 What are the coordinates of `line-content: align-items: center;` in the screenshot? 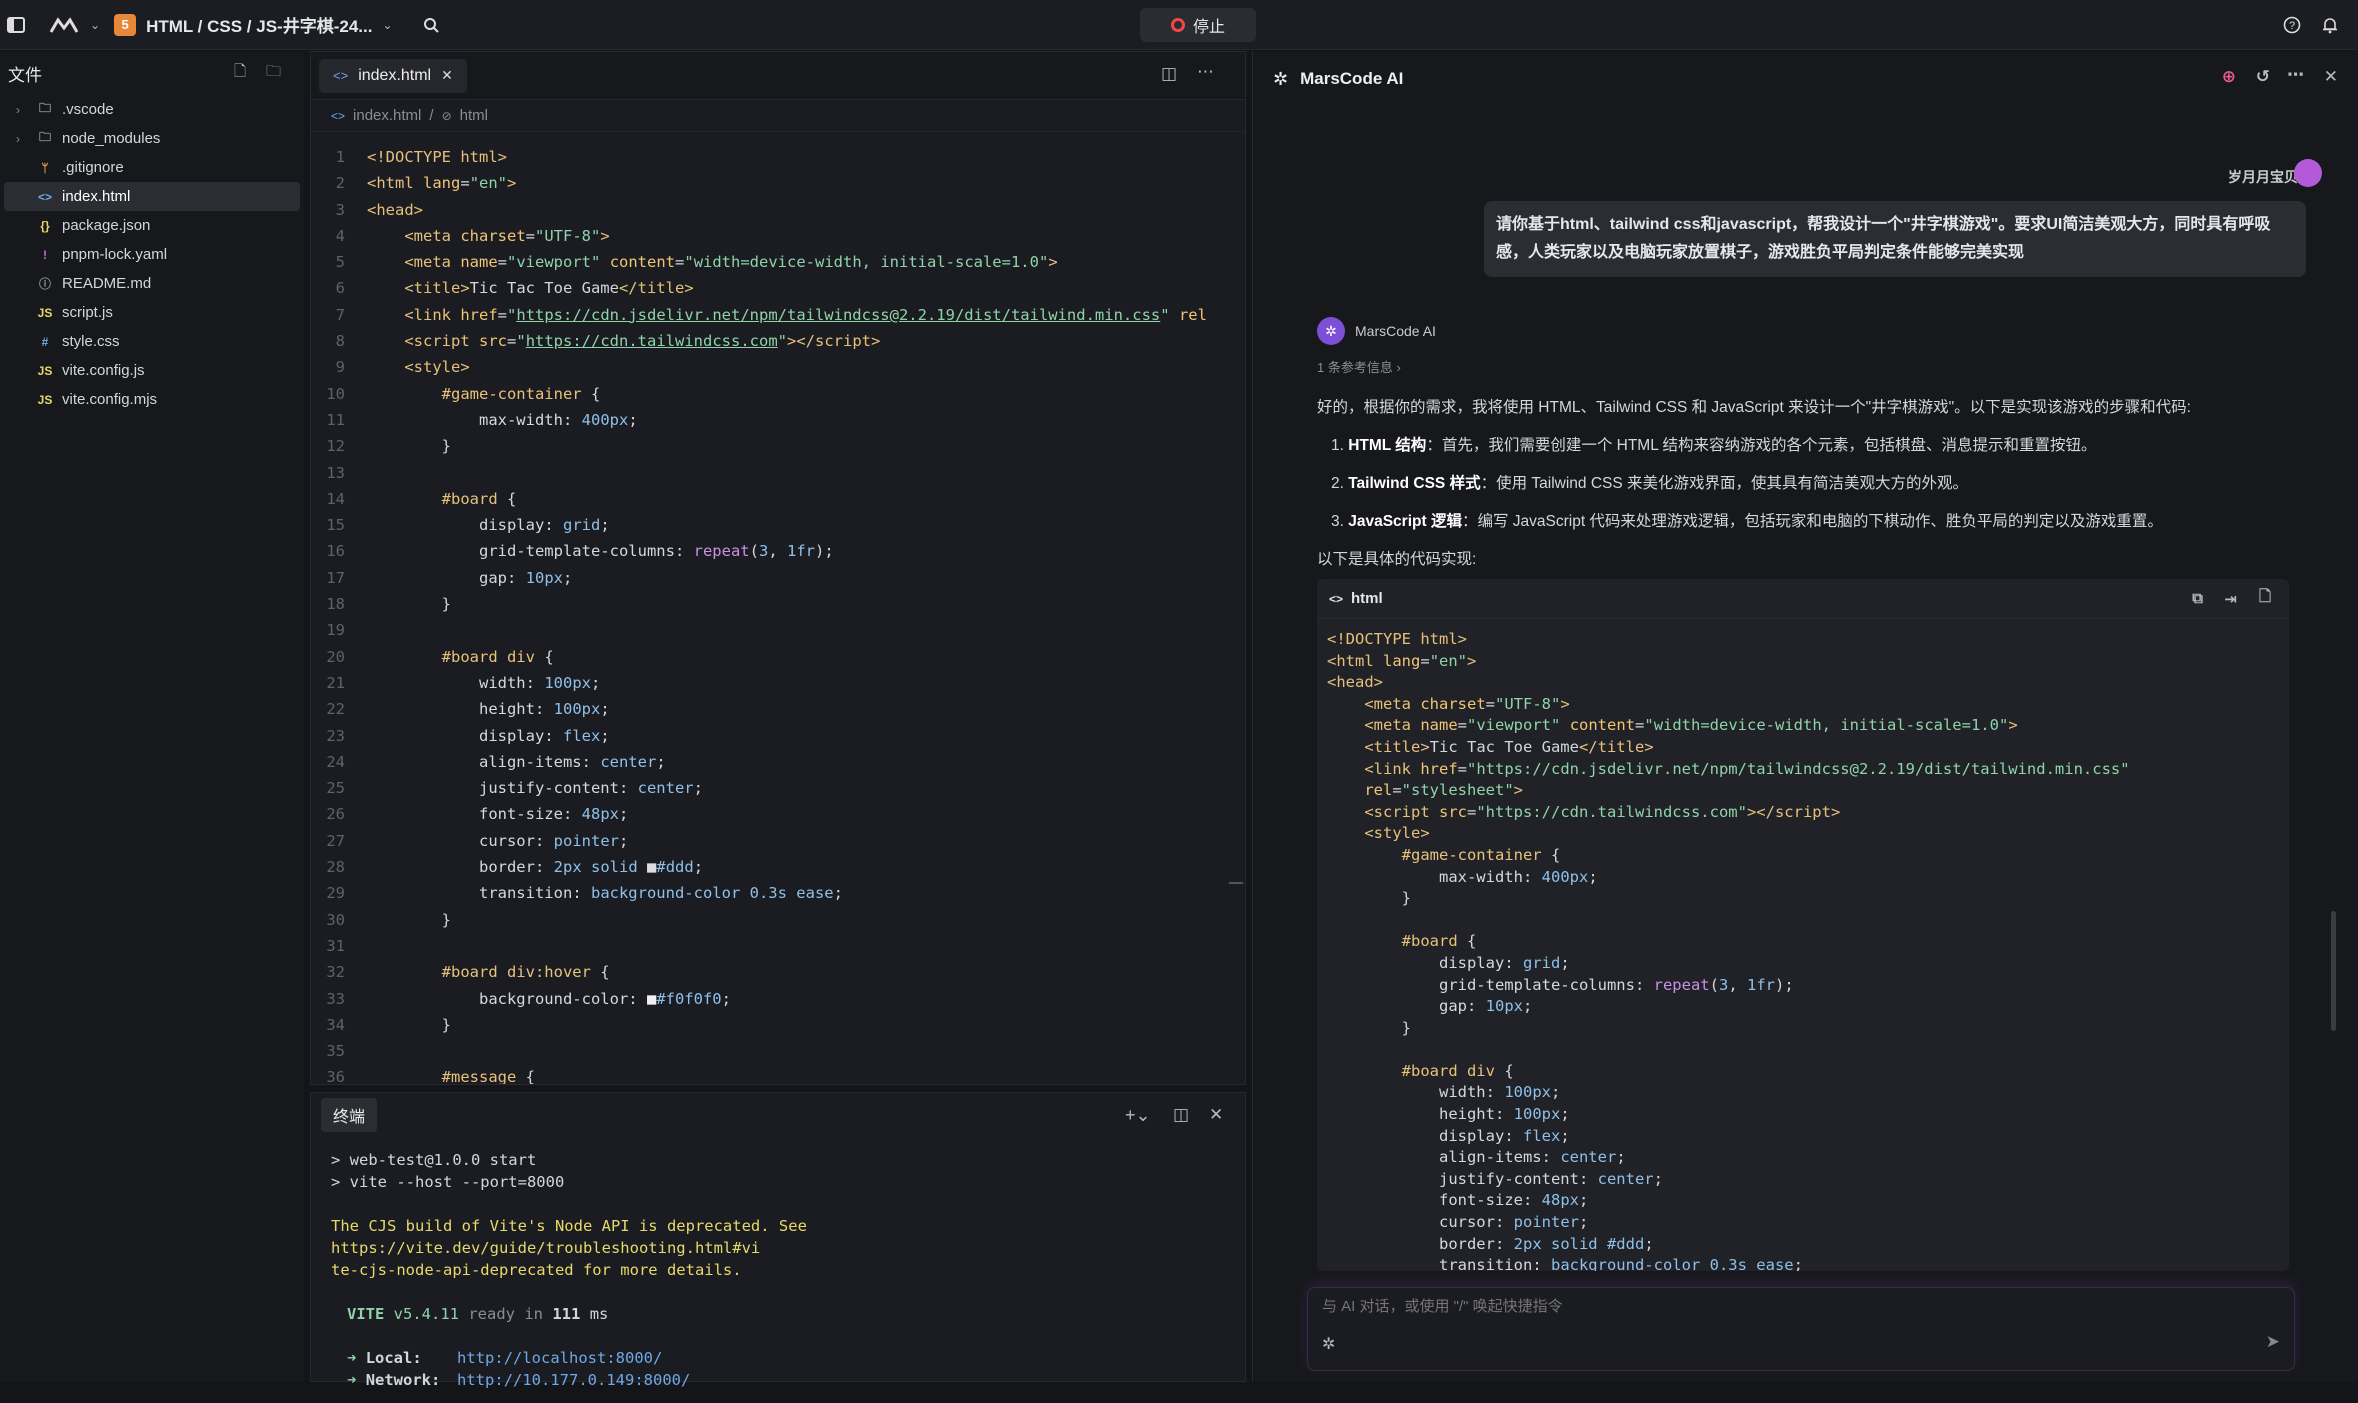 It's located at (572, 761).